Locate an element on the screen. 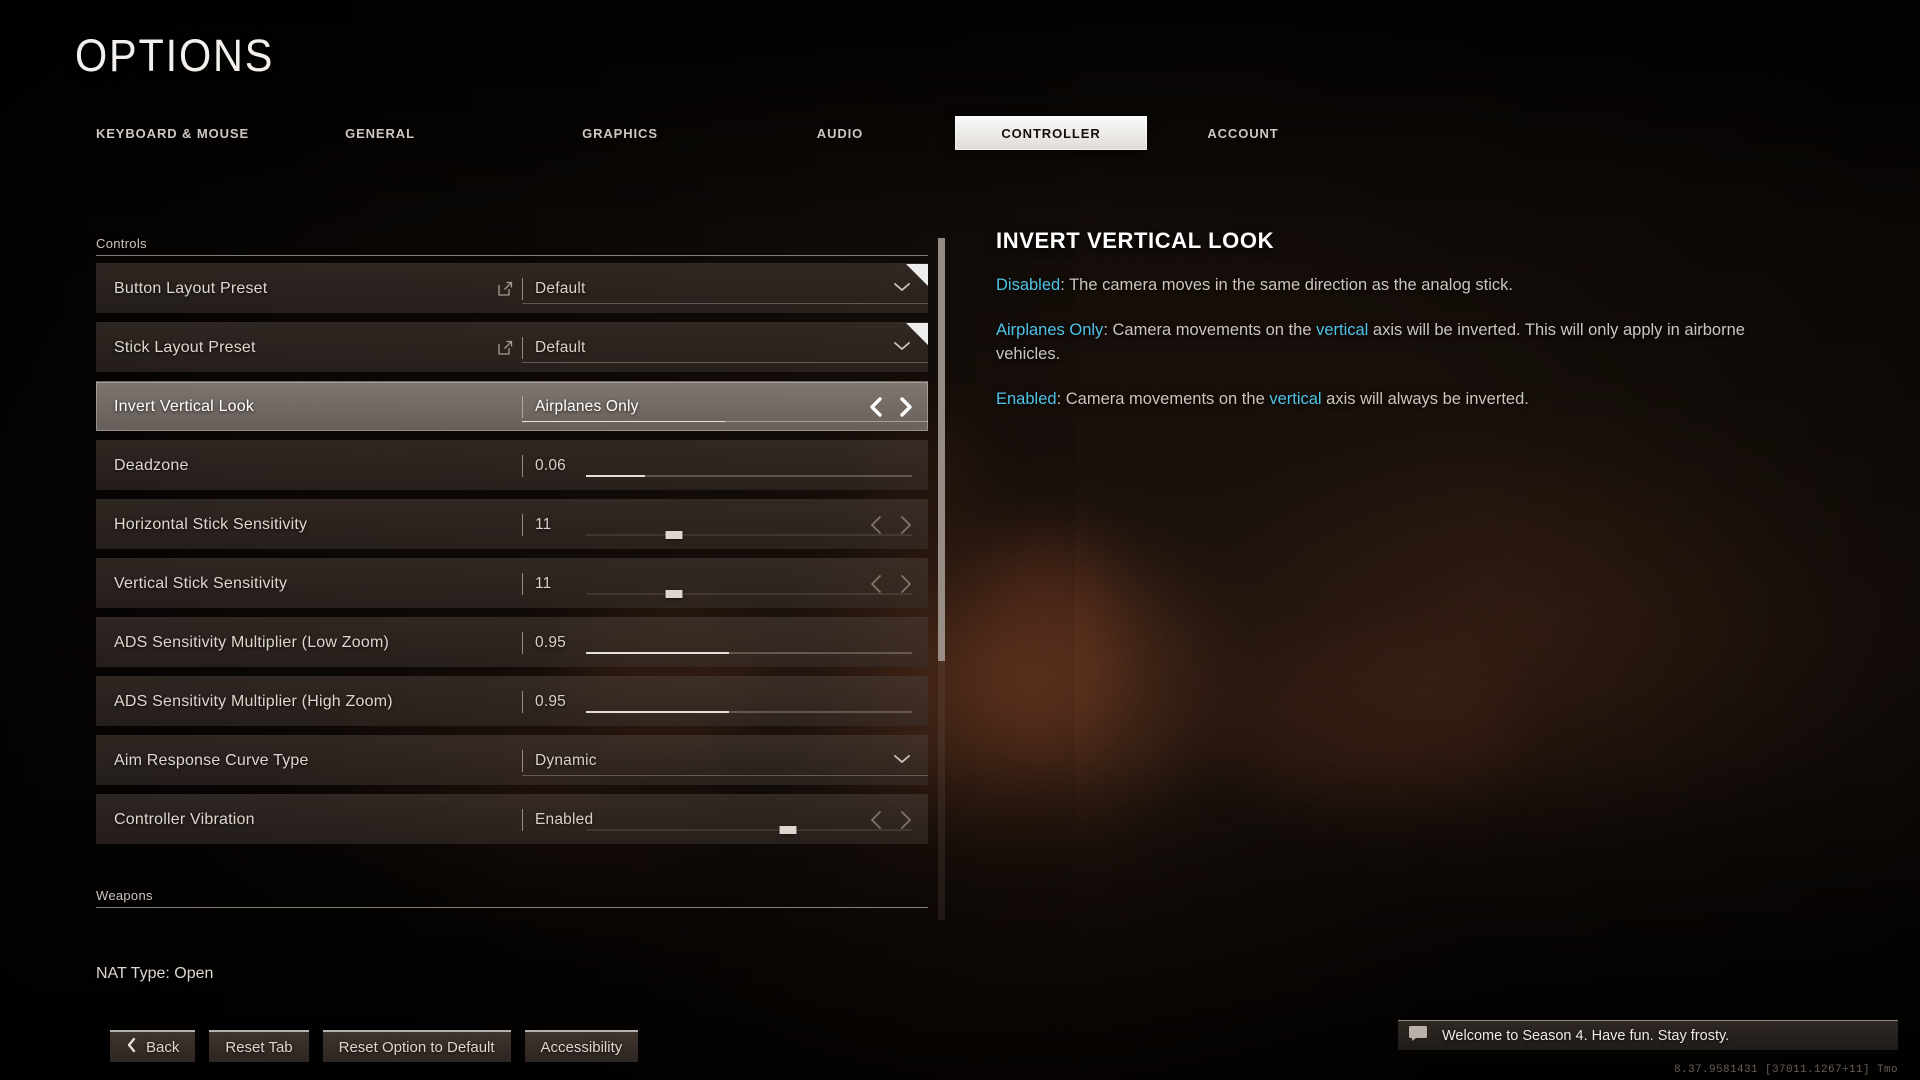 The width and height of the screenshot is (1920, 1080). option-row: Controller Vibration Enabled is located at coordinates (512, 819).